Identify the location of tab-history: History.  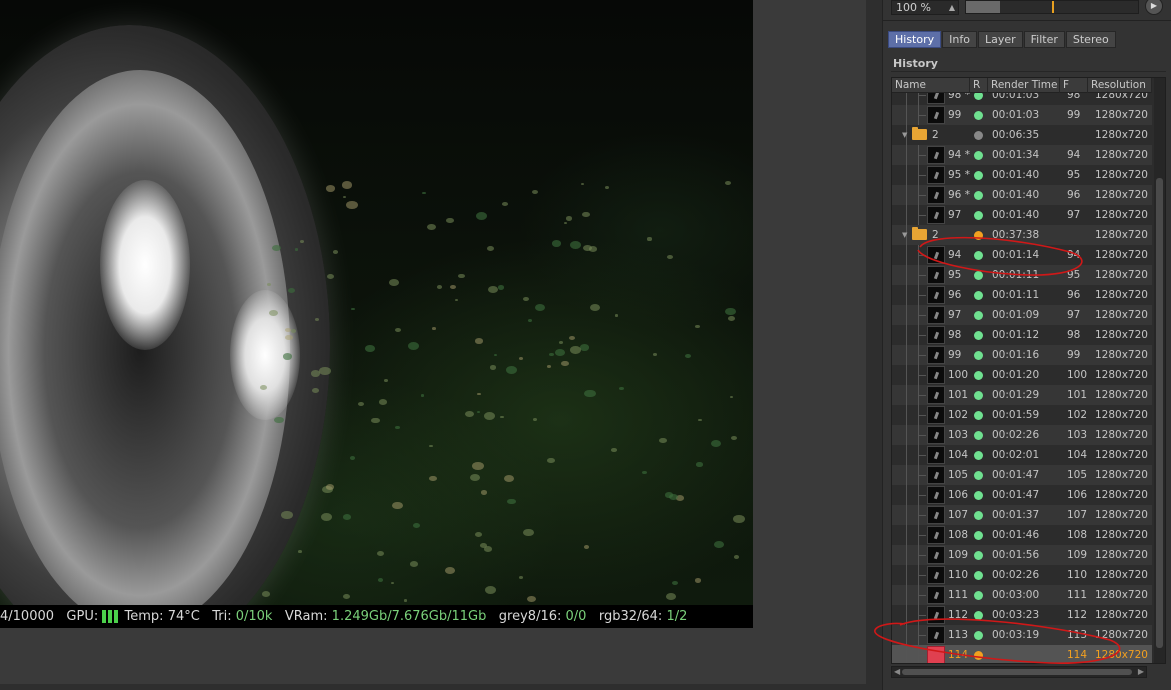
(915, 39).